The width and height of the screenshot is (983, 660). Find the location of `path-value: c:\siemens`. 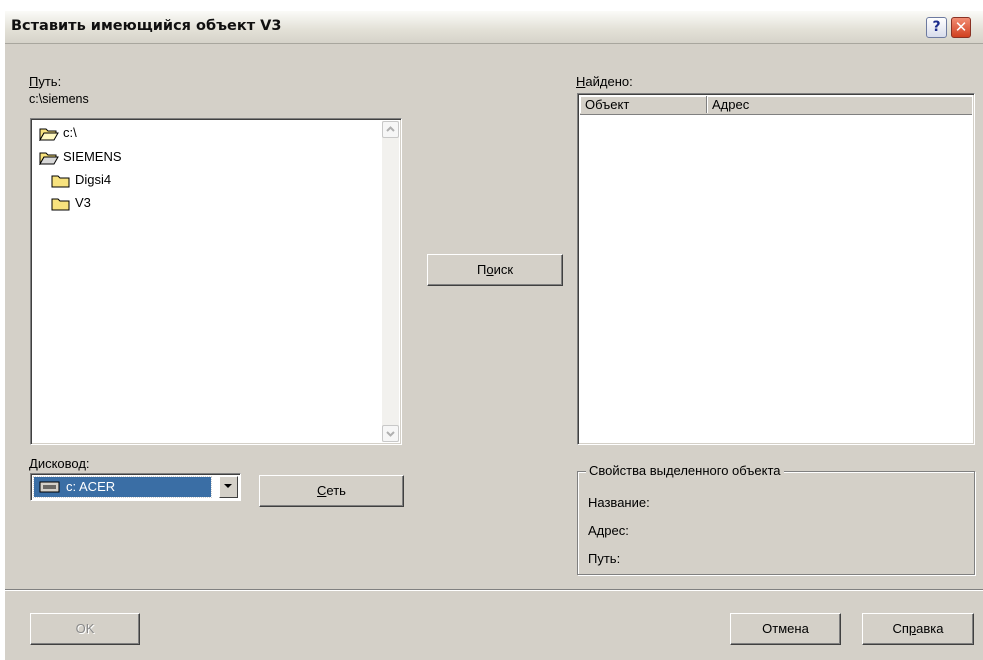

path-value: c:\siemens is located at coordinates (59, 99).